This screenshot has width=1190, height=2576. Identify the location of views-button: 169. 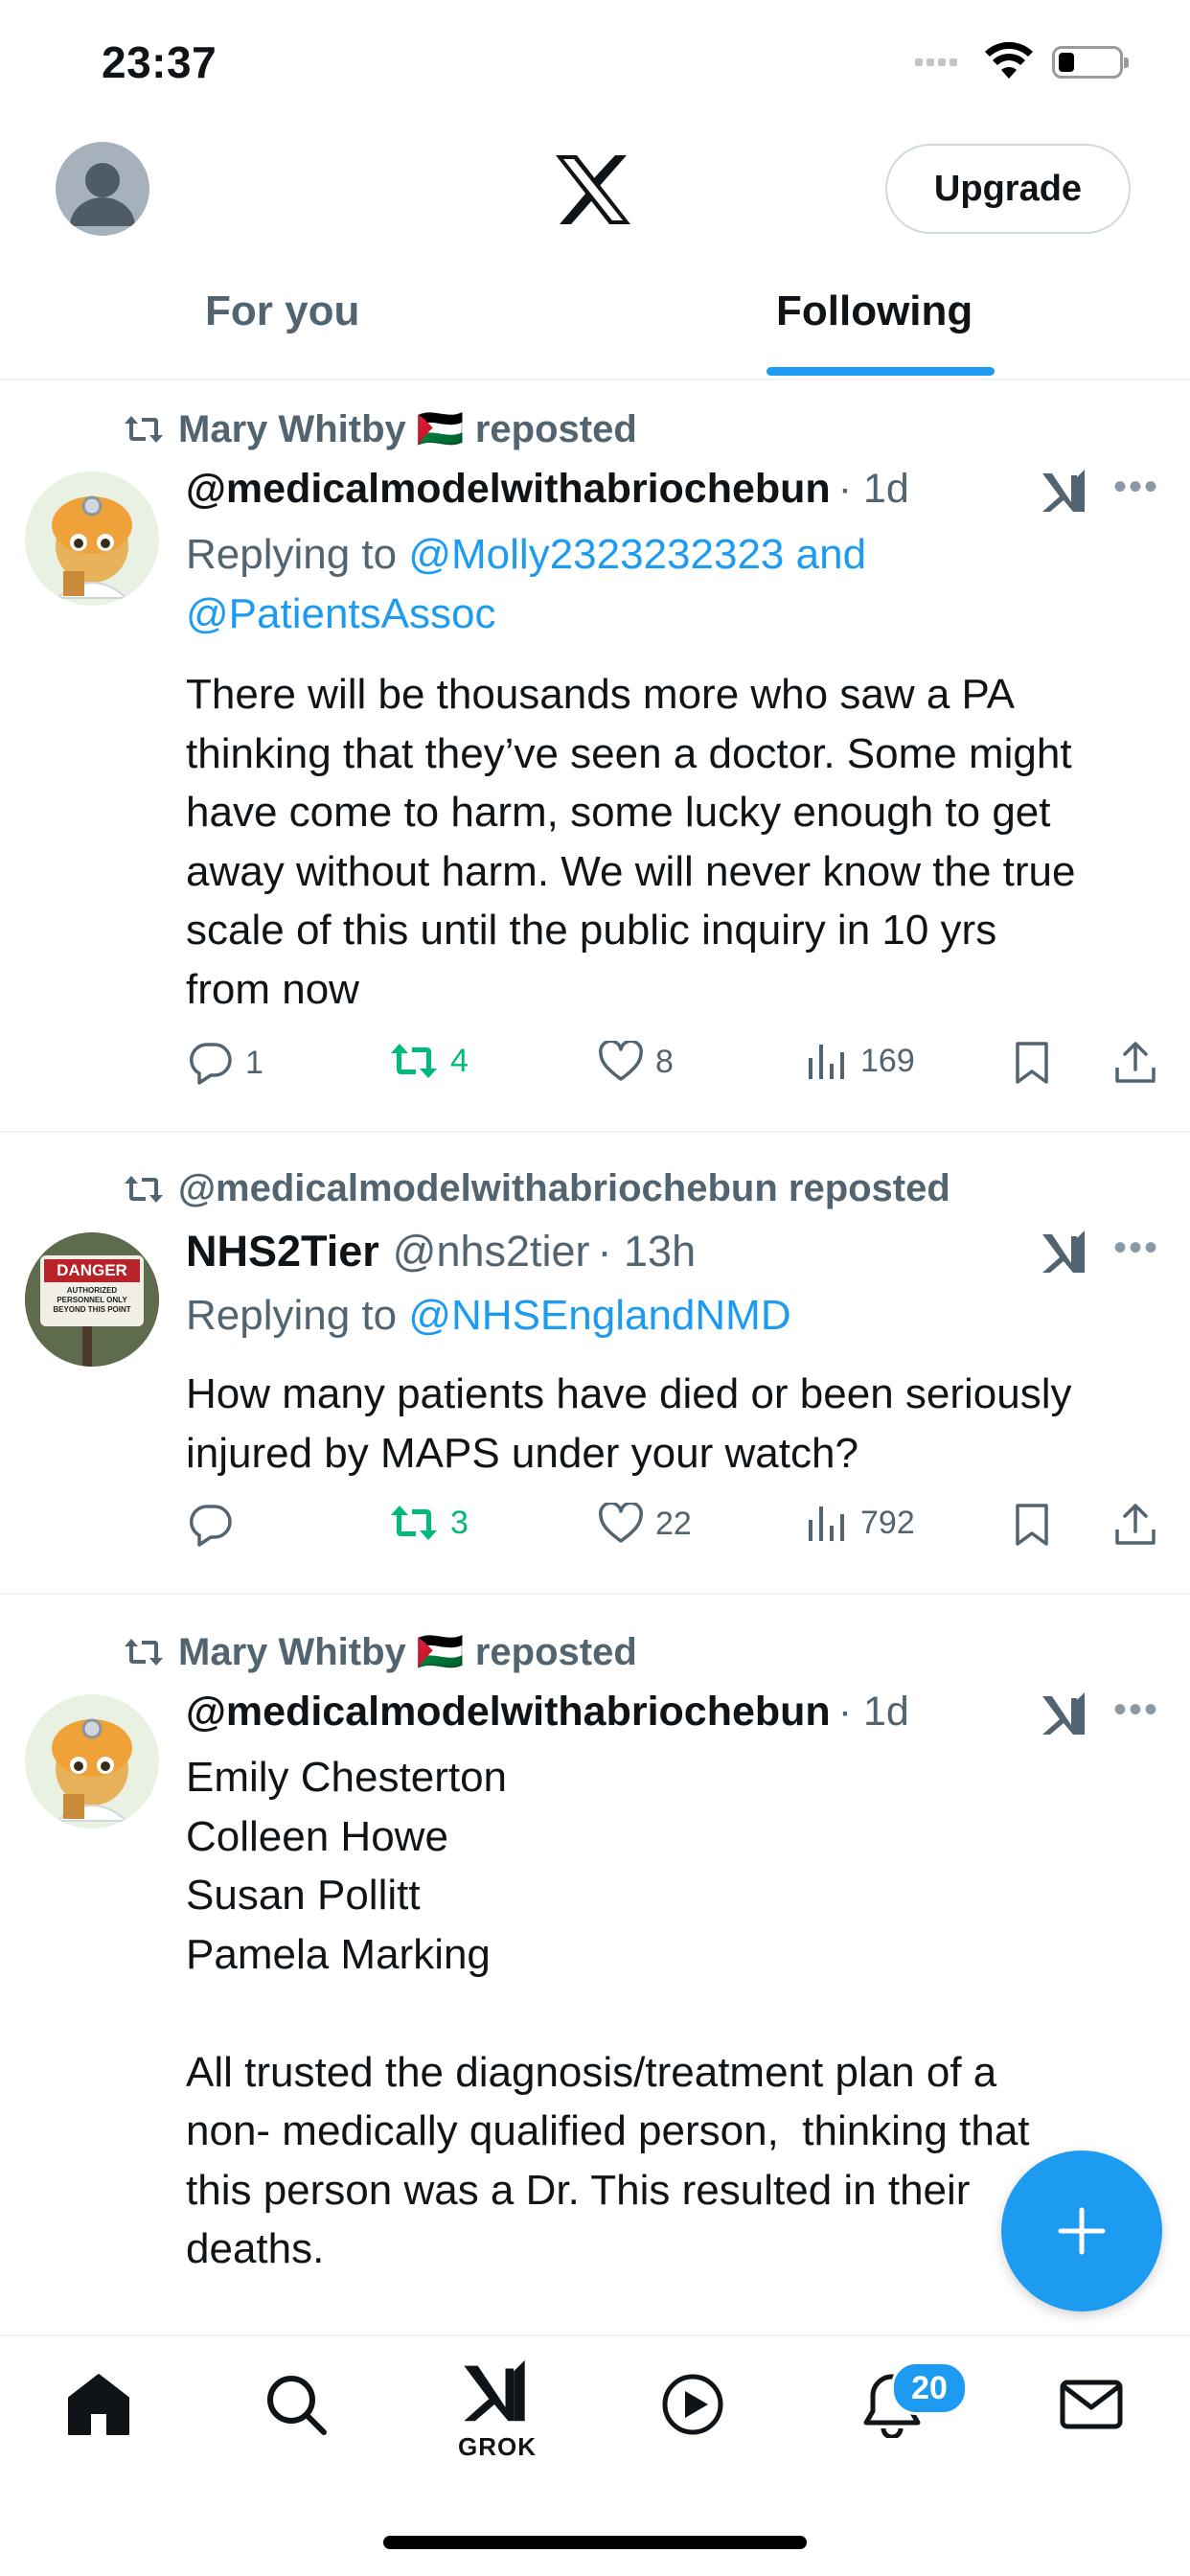
(861, 1061).